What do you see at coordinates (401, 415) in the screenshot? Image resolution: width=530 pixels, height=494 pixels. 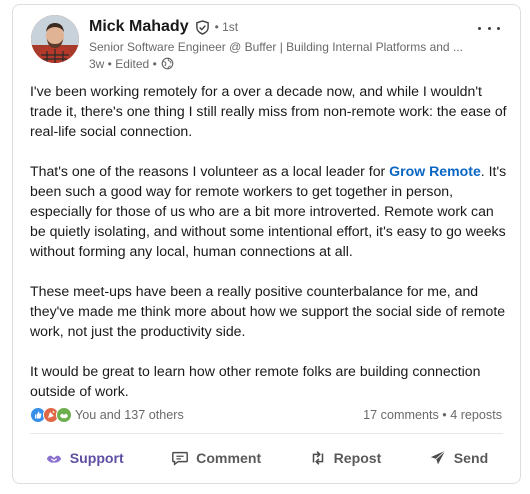 I see `comments-count-link: 17 comments` at bounding box center [401, 415].